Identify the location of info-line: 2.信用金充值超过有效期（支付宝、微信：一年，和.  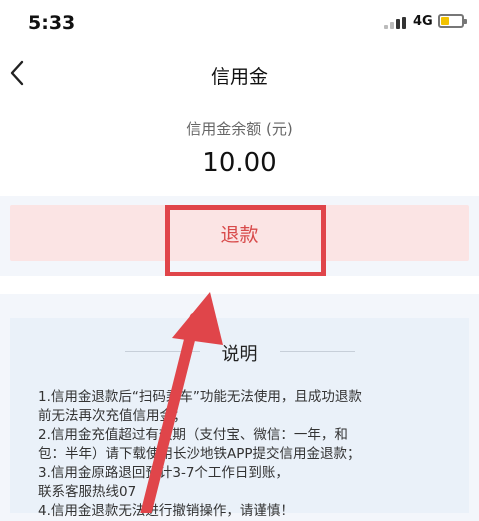
(193, 435).